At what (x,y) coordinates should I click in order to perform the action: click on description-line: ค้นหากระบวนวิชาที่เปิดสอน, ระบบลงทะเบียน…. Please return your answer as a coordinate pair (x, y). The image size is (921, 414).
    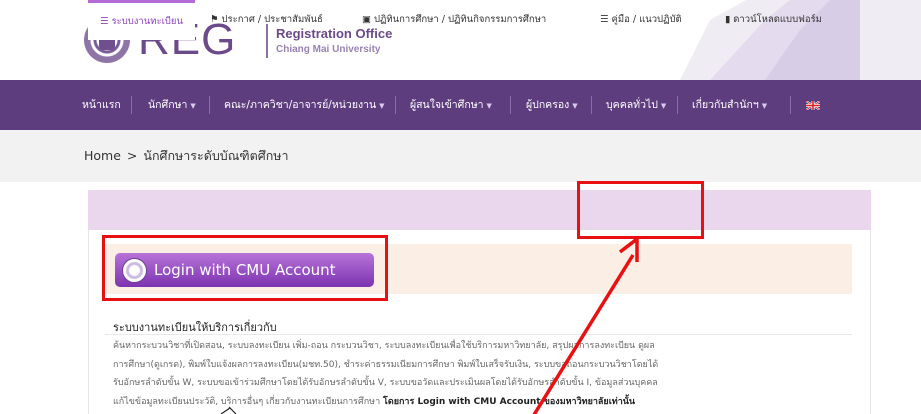
    Looking at the image, I should click on (384, 346).